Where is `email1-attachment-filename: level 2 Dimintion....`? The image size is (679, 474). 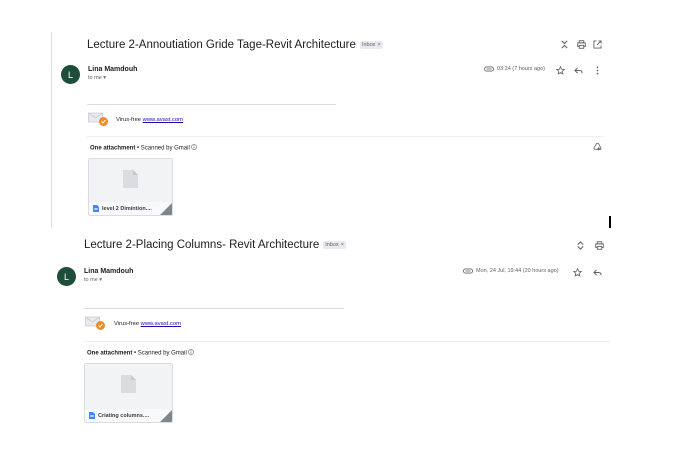 email1-attachment-filename: level 2 Dimintion.... is located at coordinates (127, 208).